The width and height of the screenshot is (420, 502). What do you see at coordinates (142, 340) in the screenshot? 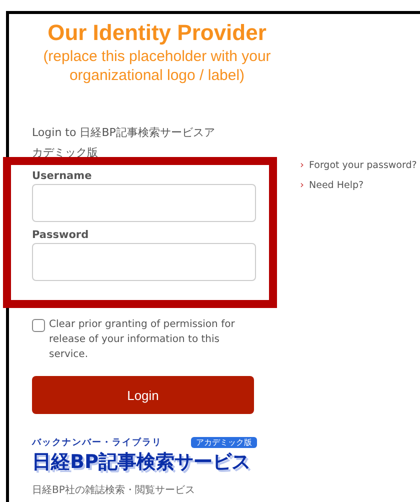
I see `checkbox-label: Clear prior granting of permission for release of your information to this service.` at bounding box center [142, 340].